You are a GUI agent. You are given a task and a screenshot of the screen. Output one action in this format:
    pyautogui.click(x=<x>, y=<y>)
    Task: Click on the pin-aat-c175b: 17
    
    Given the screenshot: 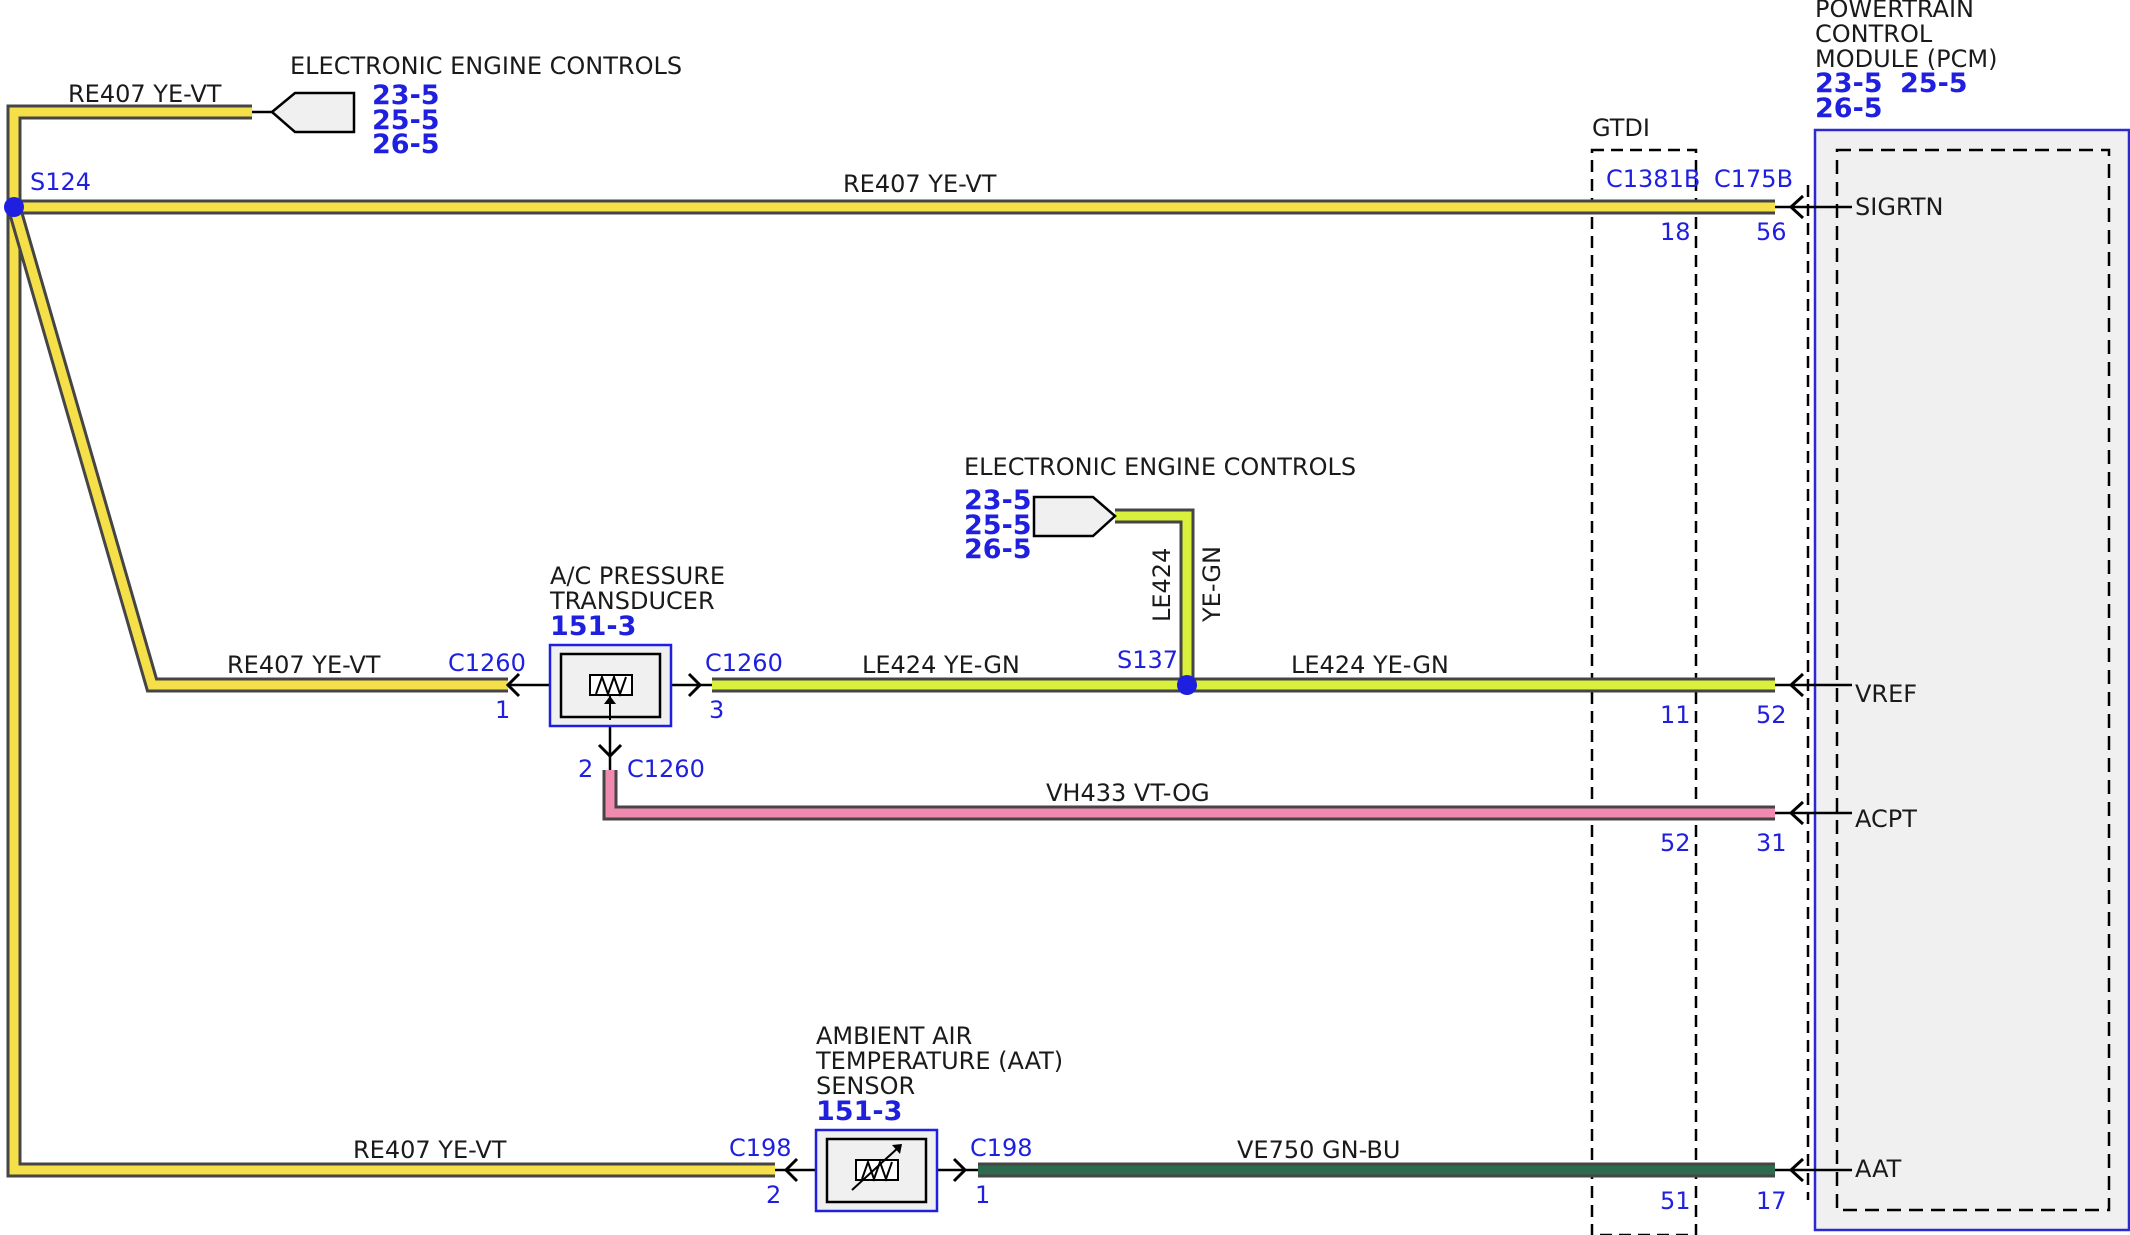 What is the action you would take?
    pyautogui.click(x=1771, y=1201)
    